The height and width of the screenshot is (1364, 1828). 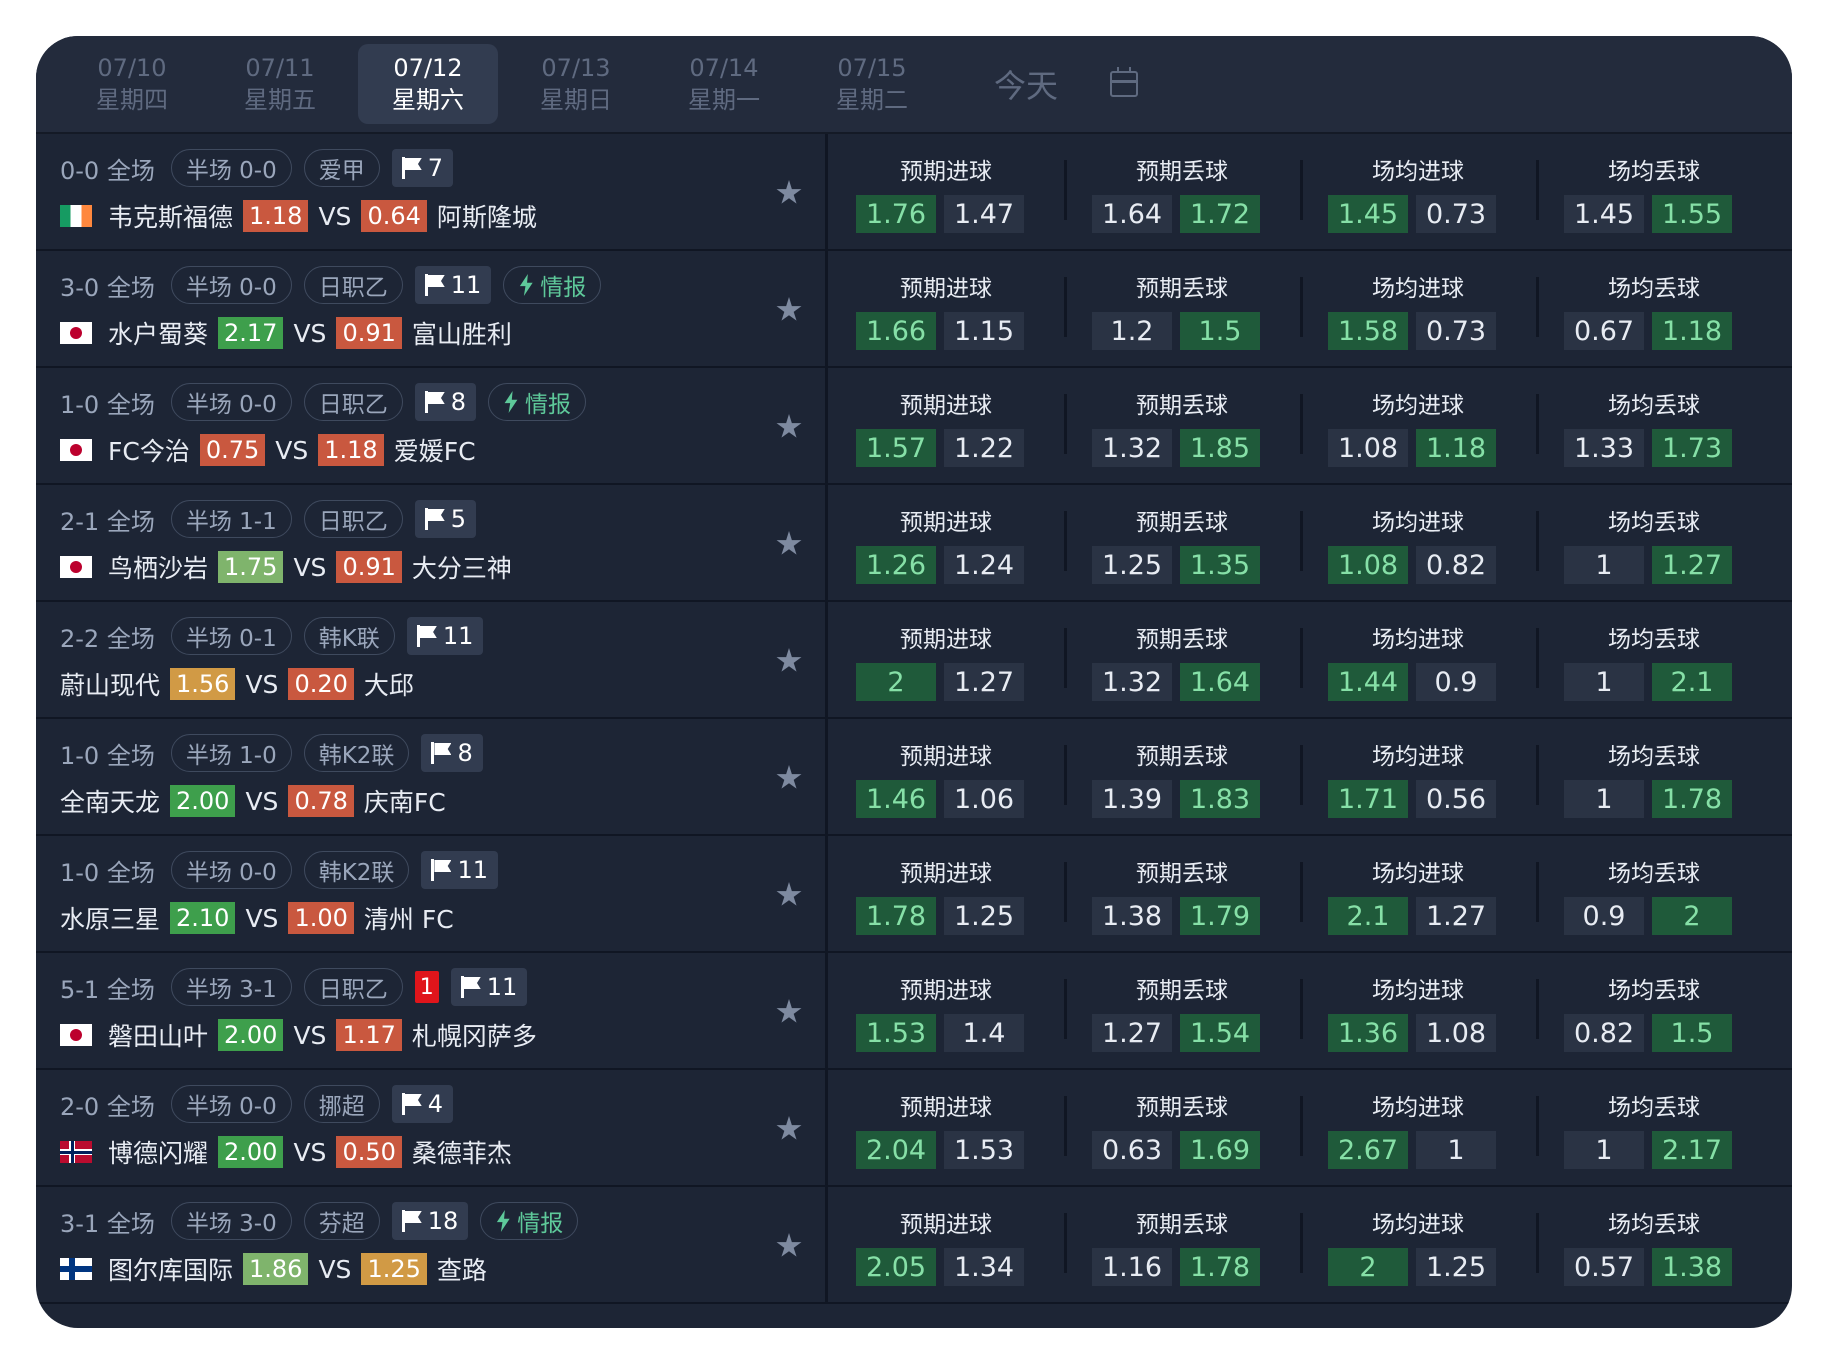 What do you see at coordinates (107, 404) in the screenshot?
I see `full-score: 1-0 全场` at bounding box center [107, 404].